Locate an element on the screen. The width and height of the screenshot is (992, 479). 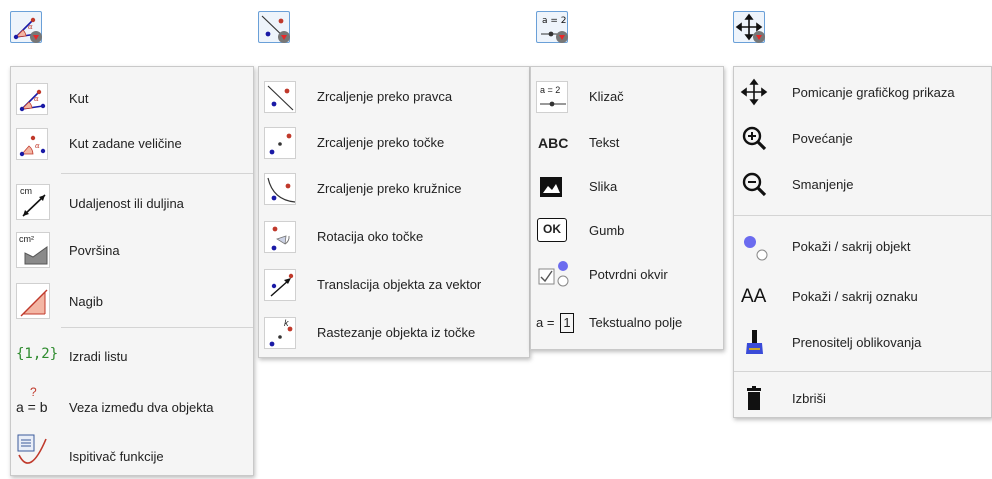
dilate-icon-text: k is located at coordinates (286, 323).